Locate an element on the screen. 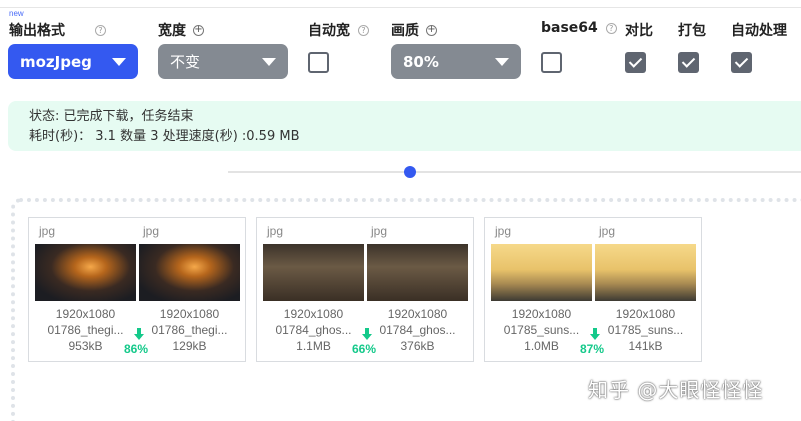 The width and height of the screenshot is (801, 421). pack-checkbox is located at coordinates (688, 62).